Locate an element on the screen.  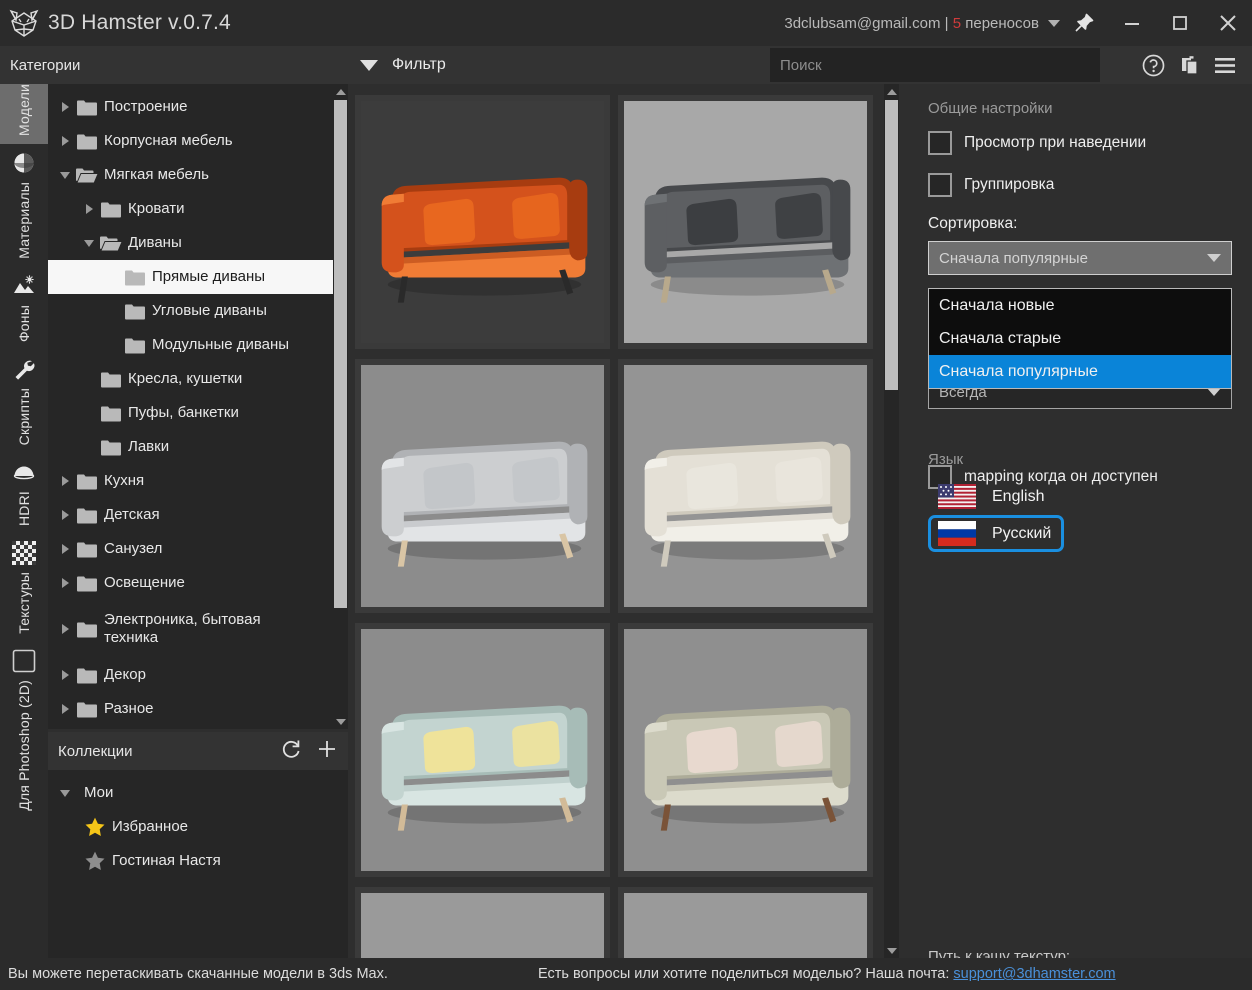
tree-item: Разное is located at coordinates (191, 709).